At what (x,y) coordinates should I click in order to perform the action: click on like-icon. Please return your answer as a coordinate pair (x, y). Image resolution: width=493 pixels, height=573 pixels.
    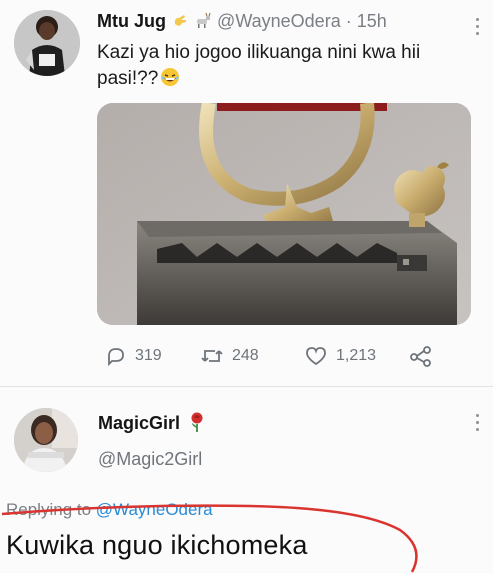
    Looking at the image, I should click on (316, 356).